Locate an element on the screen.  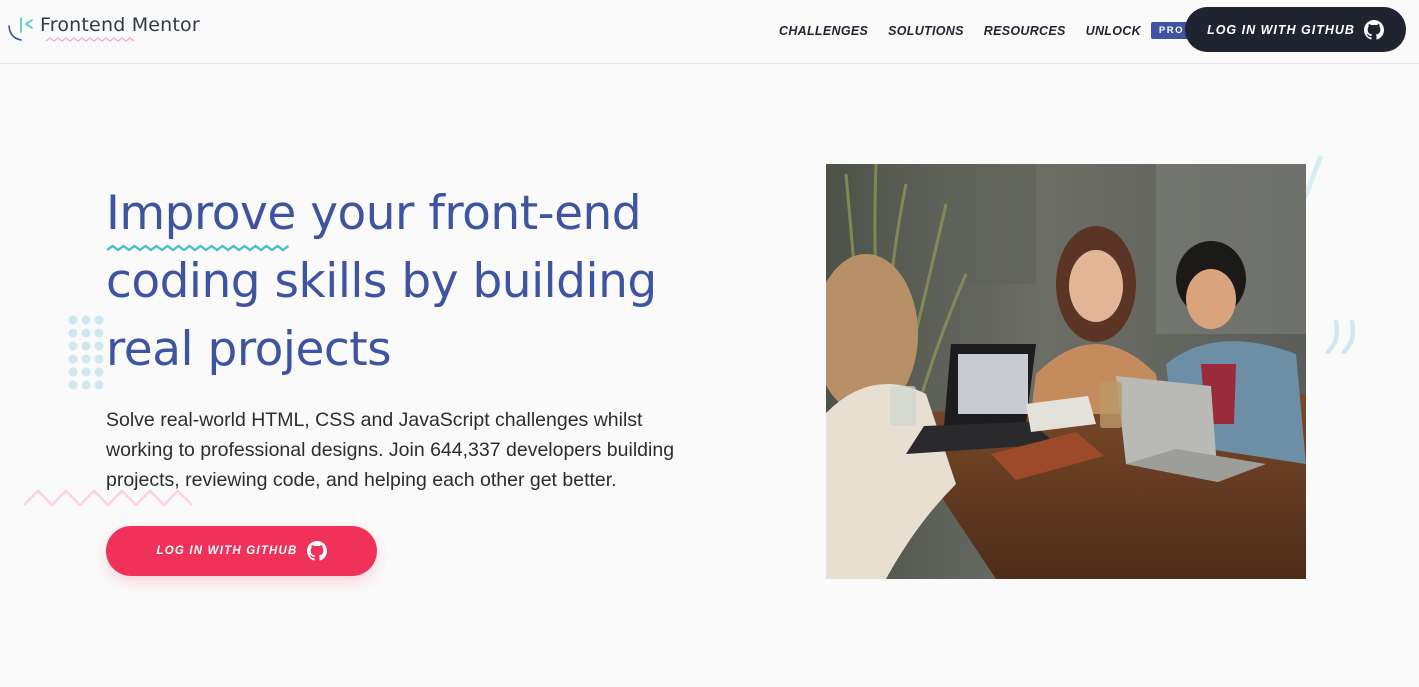
hero-login-label: LOG IN WITH GITHUB is located at coordinates (227, 551).